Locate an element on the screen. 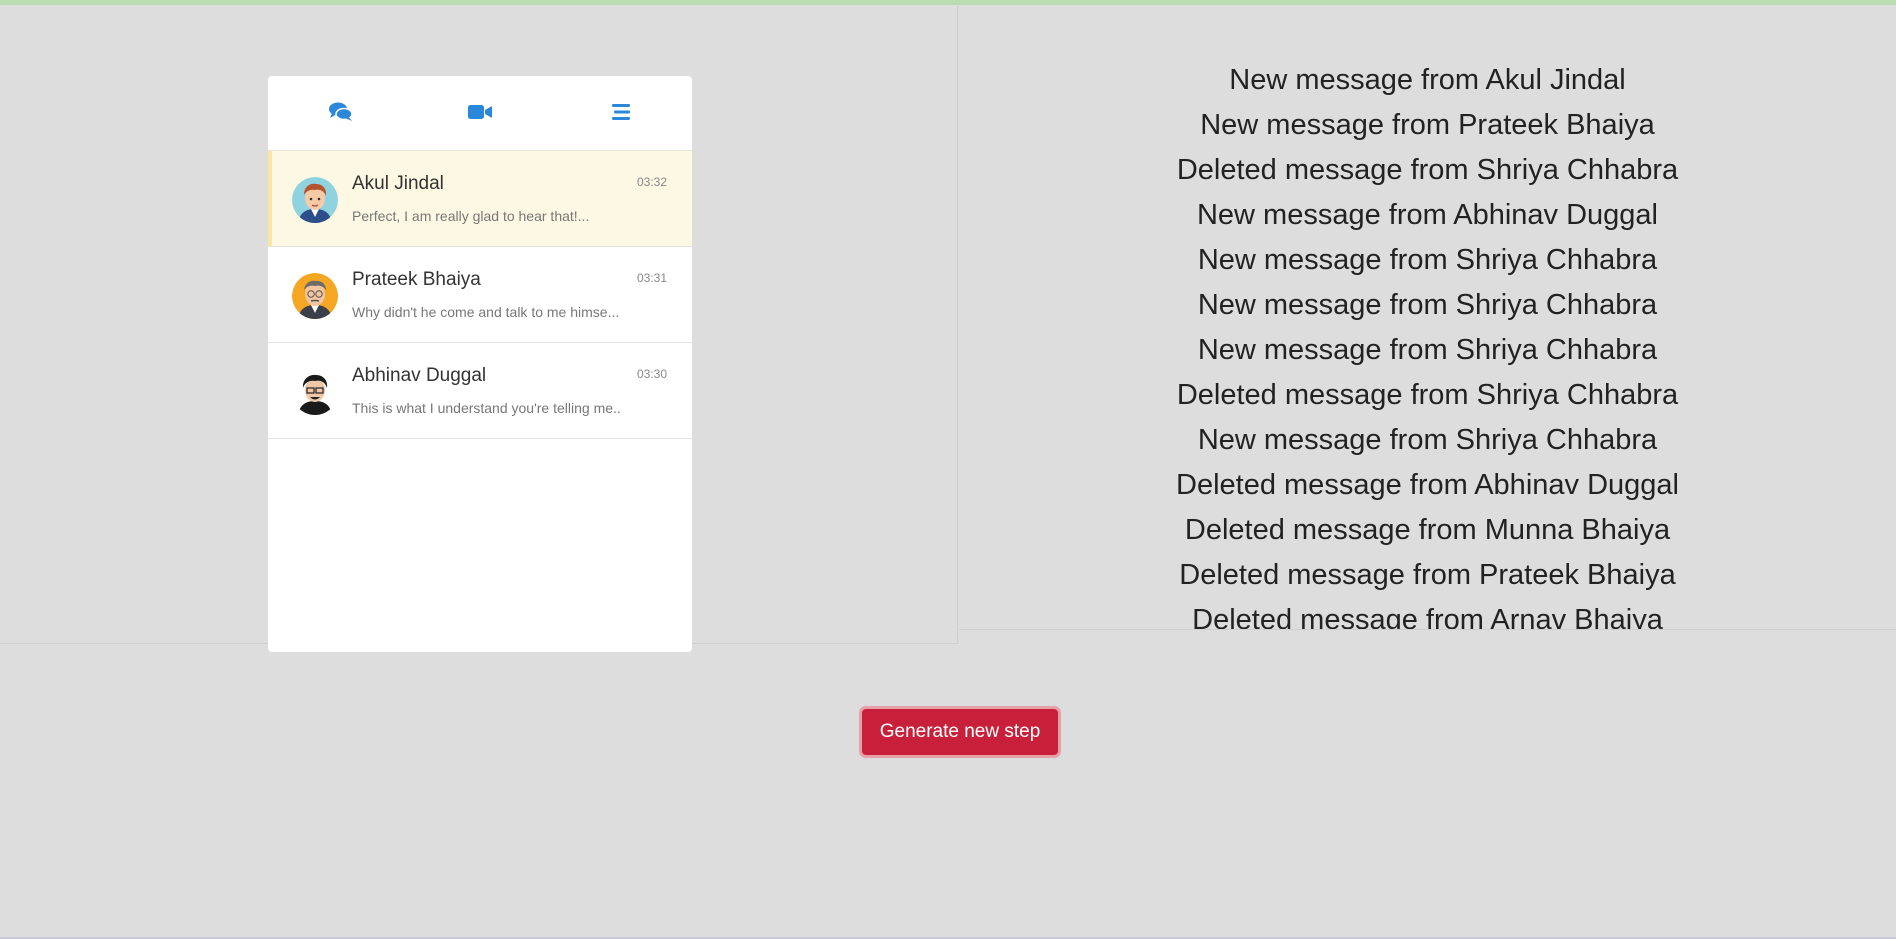 This screenshot has height=939, width=1896. chat-bubbles-icon is located at coordinates (341, 111).